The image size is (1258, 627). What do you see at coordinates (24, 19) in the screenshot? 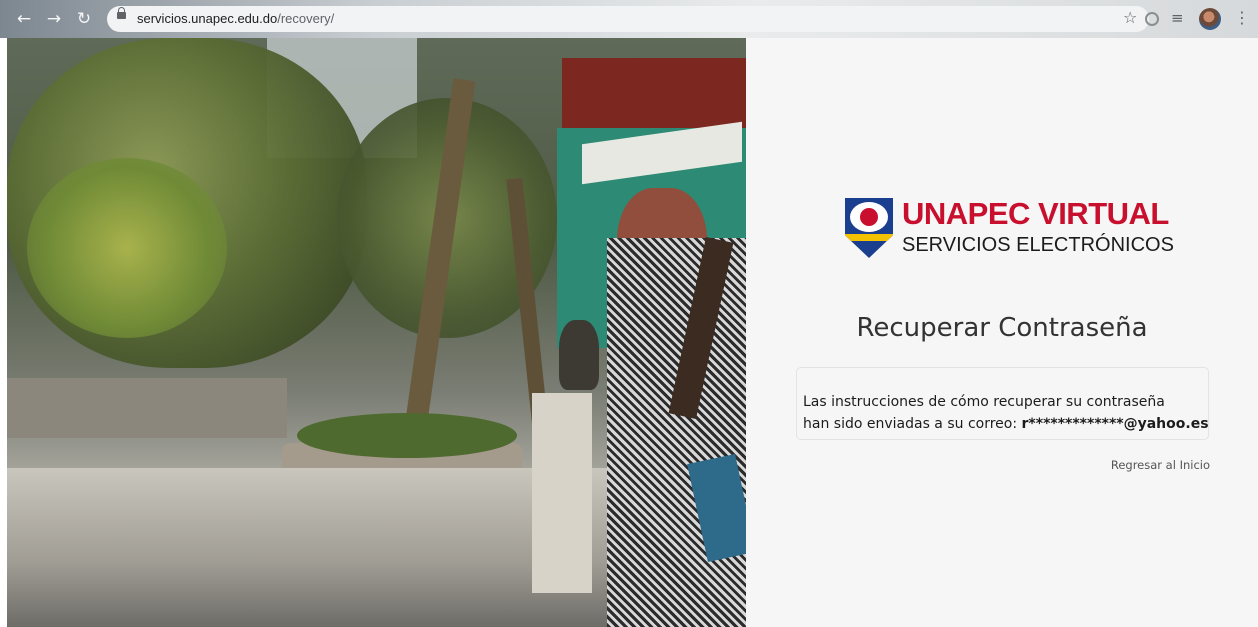
I see `back-arrow-icon: ←` at bounding box center [24, 19].